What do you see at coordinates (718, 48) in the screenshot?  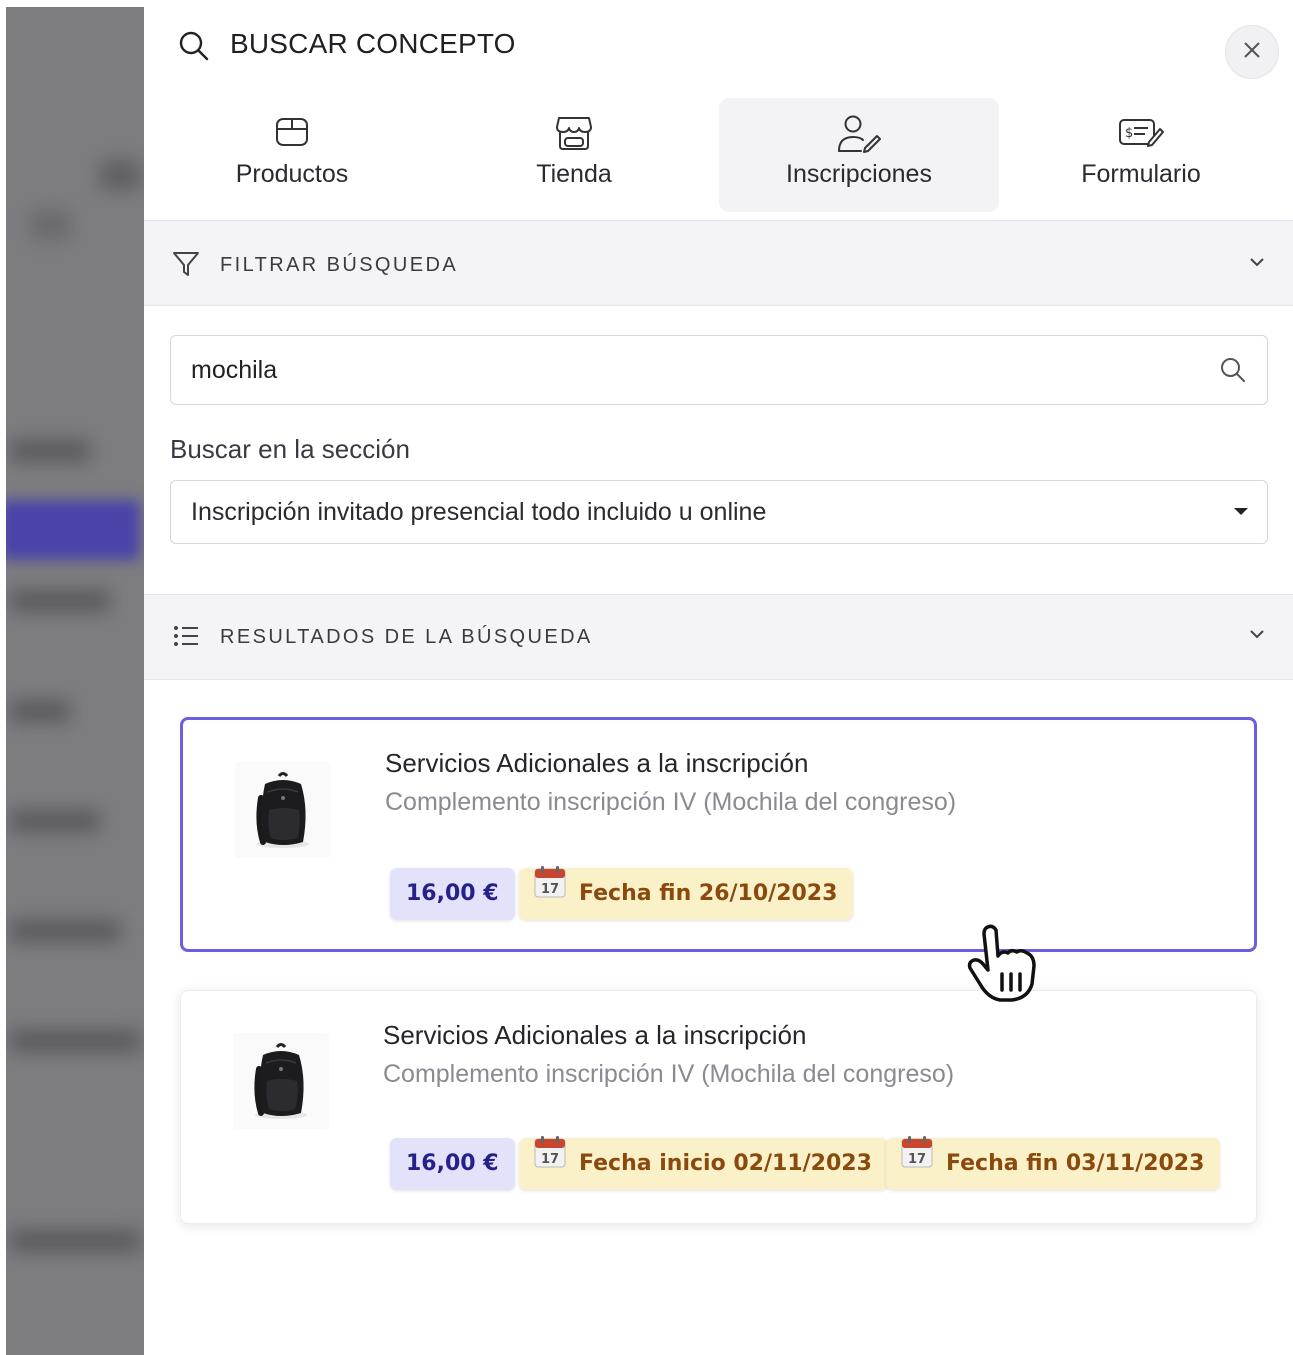 I see `panel-header: BUSCAR CONCEPTO` at bounding box center [718, 48].